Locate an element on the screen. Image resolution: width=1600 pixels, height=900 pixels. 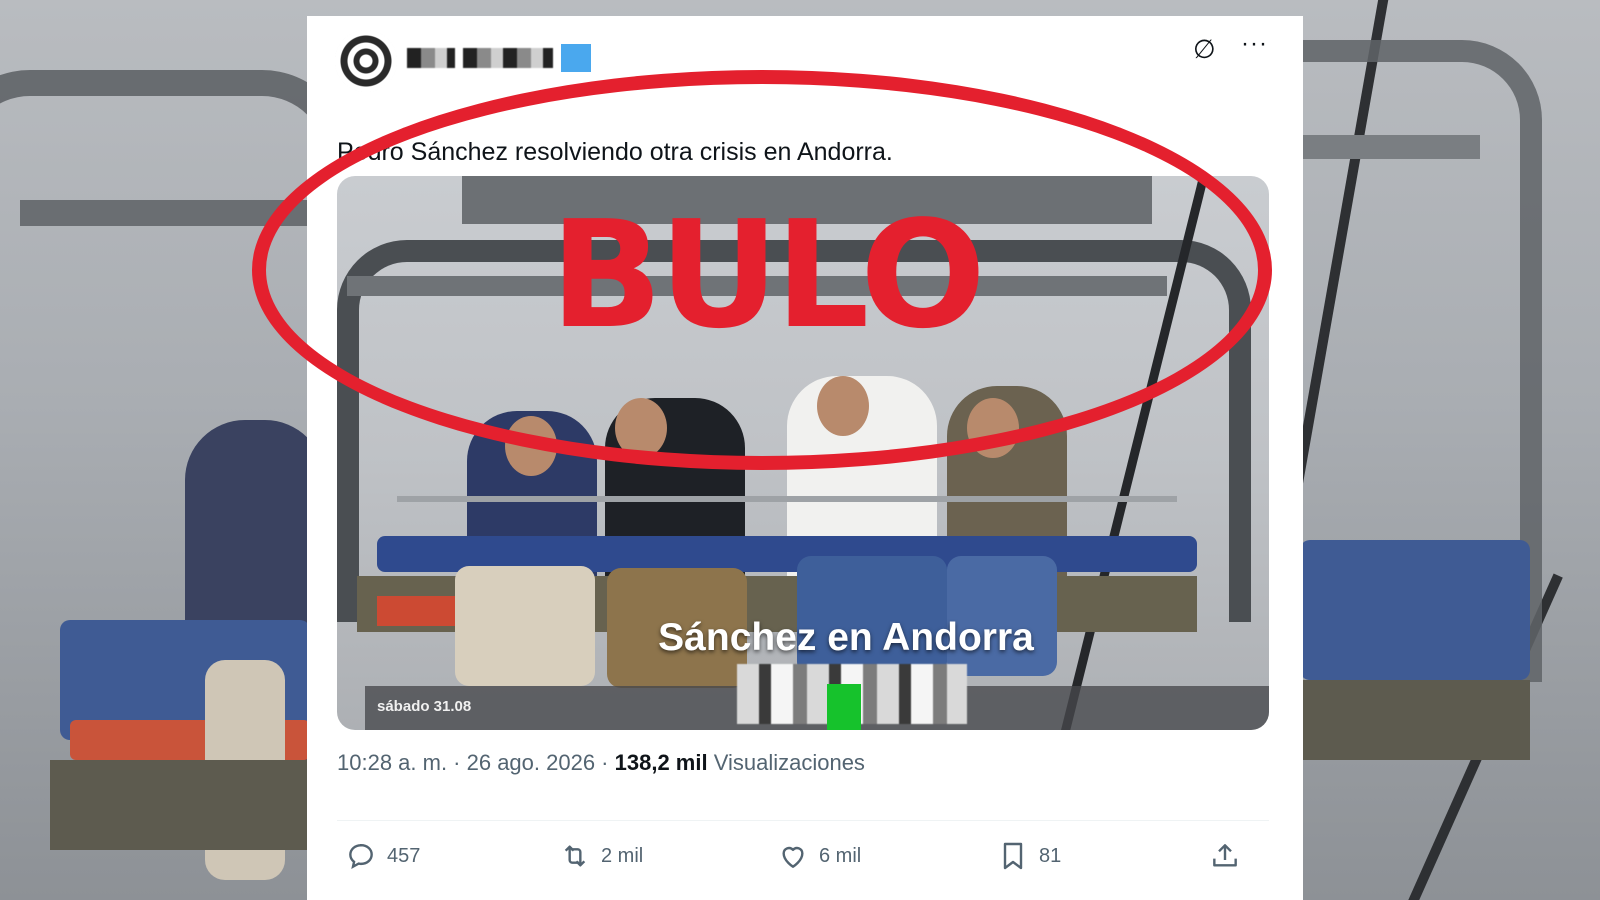
reply-icon is located at coordinates (361, 856).